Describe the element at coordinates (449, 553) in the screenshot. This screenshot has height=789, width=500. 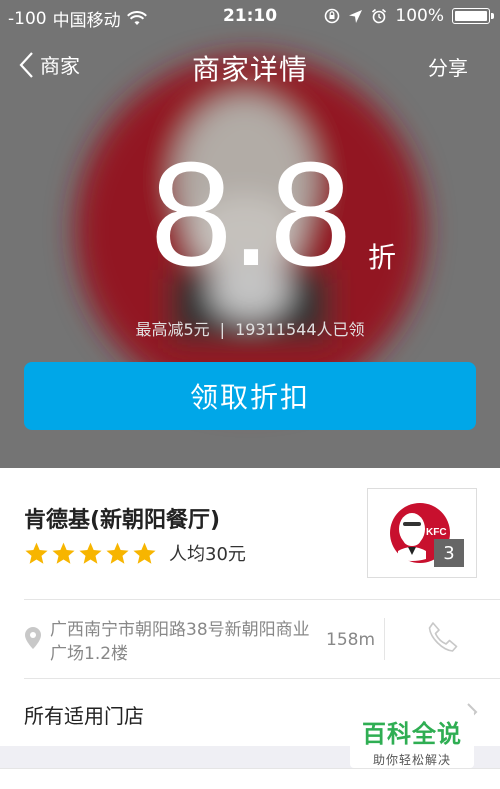
I see `photo-count-badge: 3` at that location.